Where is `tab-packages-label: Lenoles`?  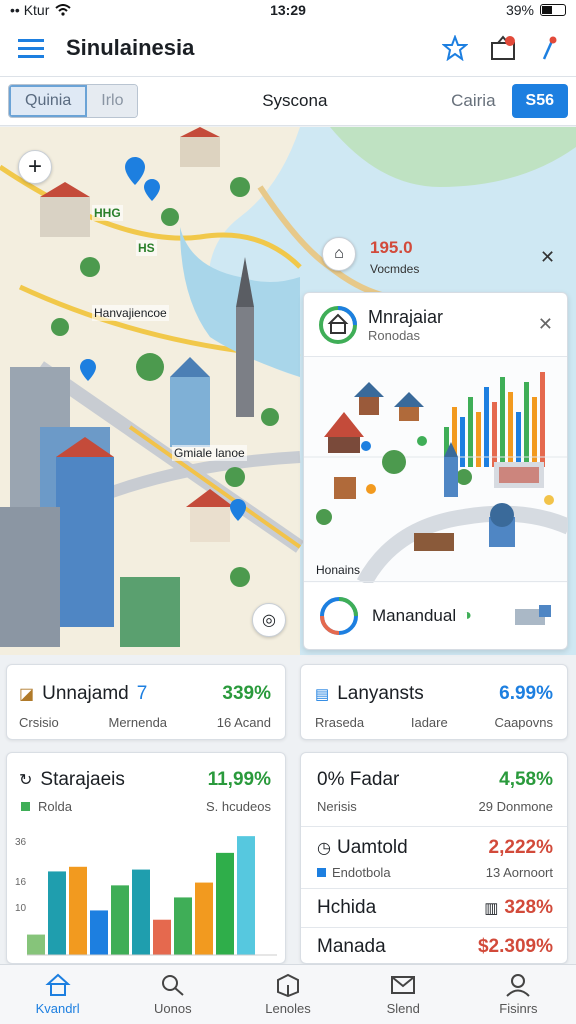
tab-packages-label: Lenoles is located at coordinates (288, 1008).